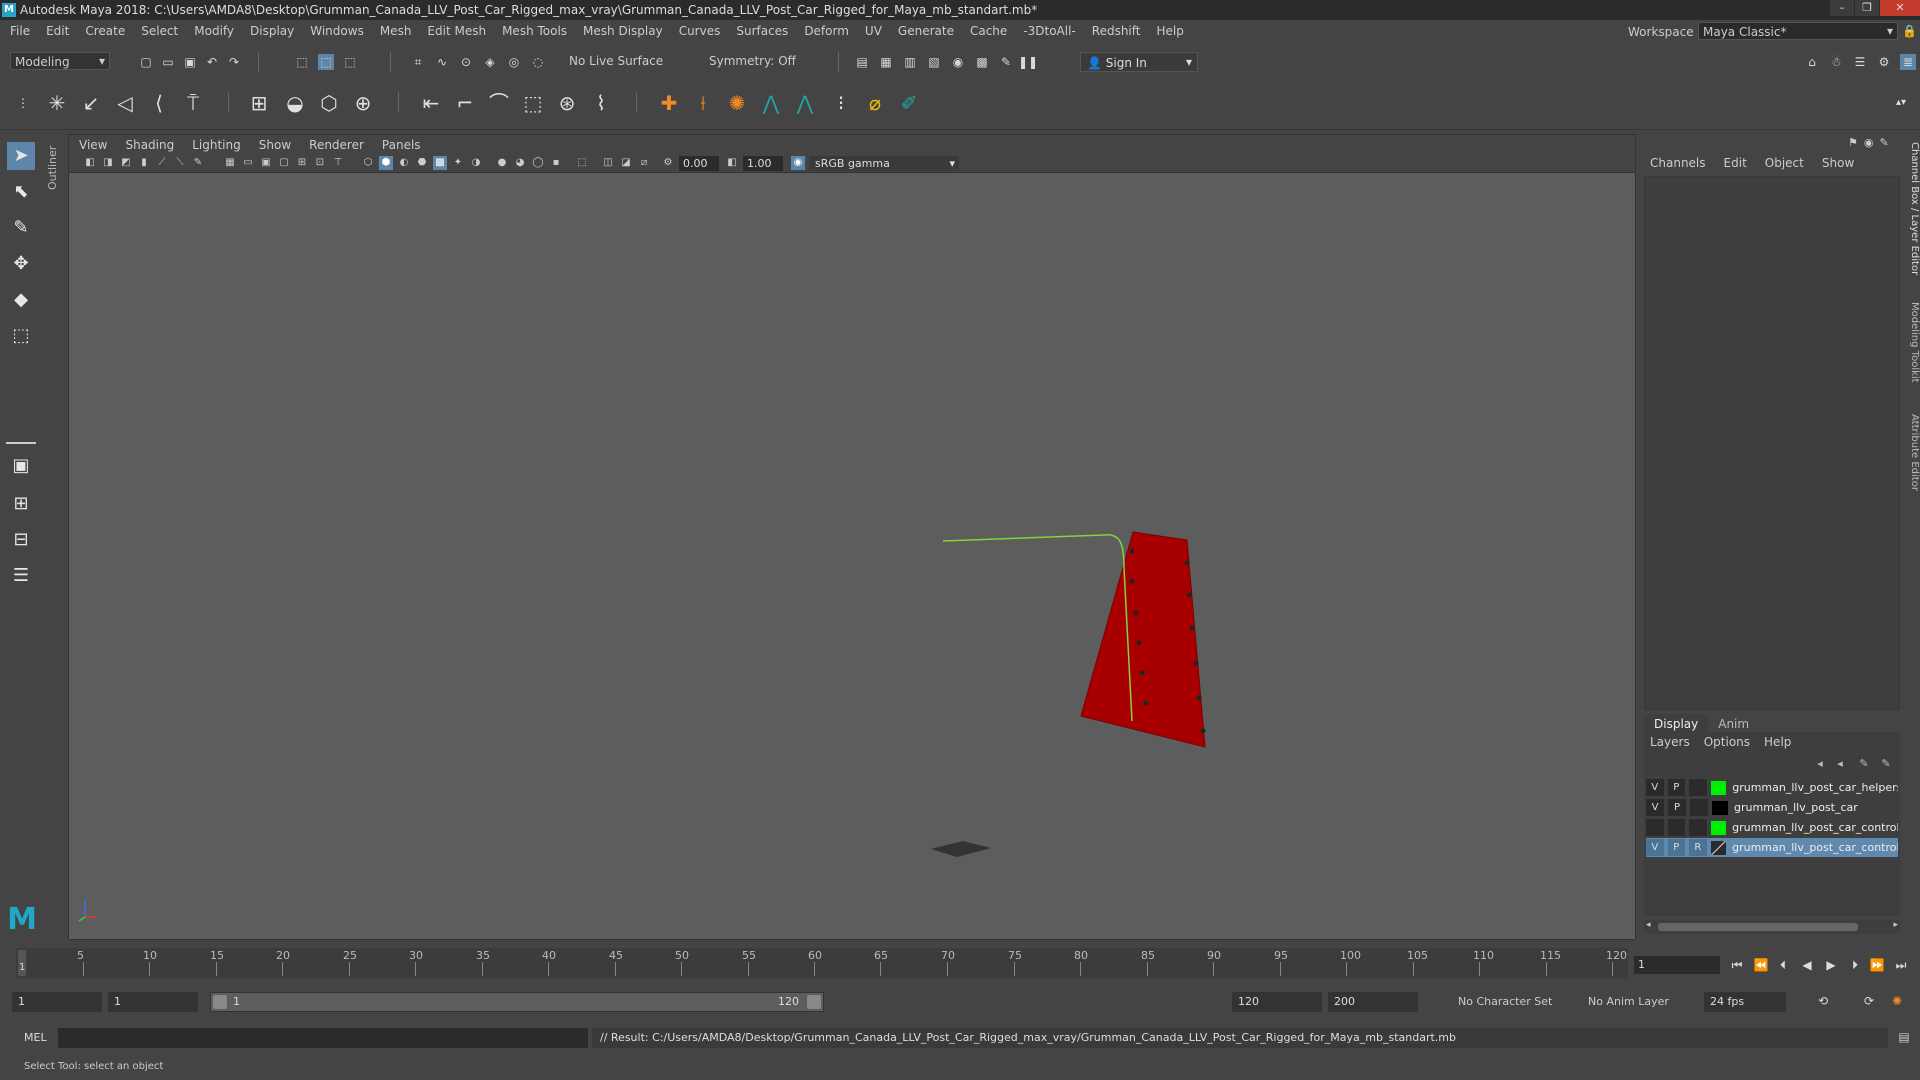  I want to click on new-empty-layer-icon: ✎, so click(1864, 764).